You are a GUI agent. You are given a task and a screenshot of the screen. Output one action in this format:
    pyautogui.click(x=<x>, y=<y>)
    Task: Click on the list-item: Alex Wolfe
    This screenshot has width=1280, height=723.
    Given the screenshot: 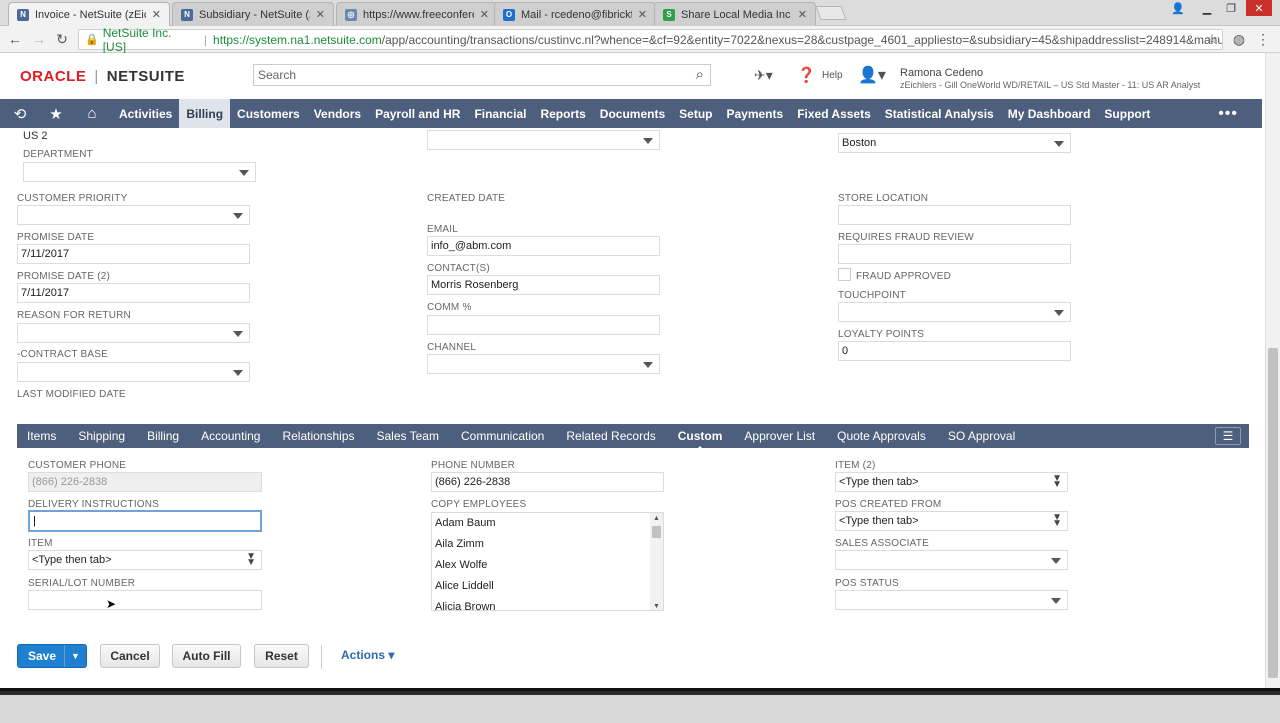 What is the action you would take?
    pyautogui.click(x=547, y=565)
    